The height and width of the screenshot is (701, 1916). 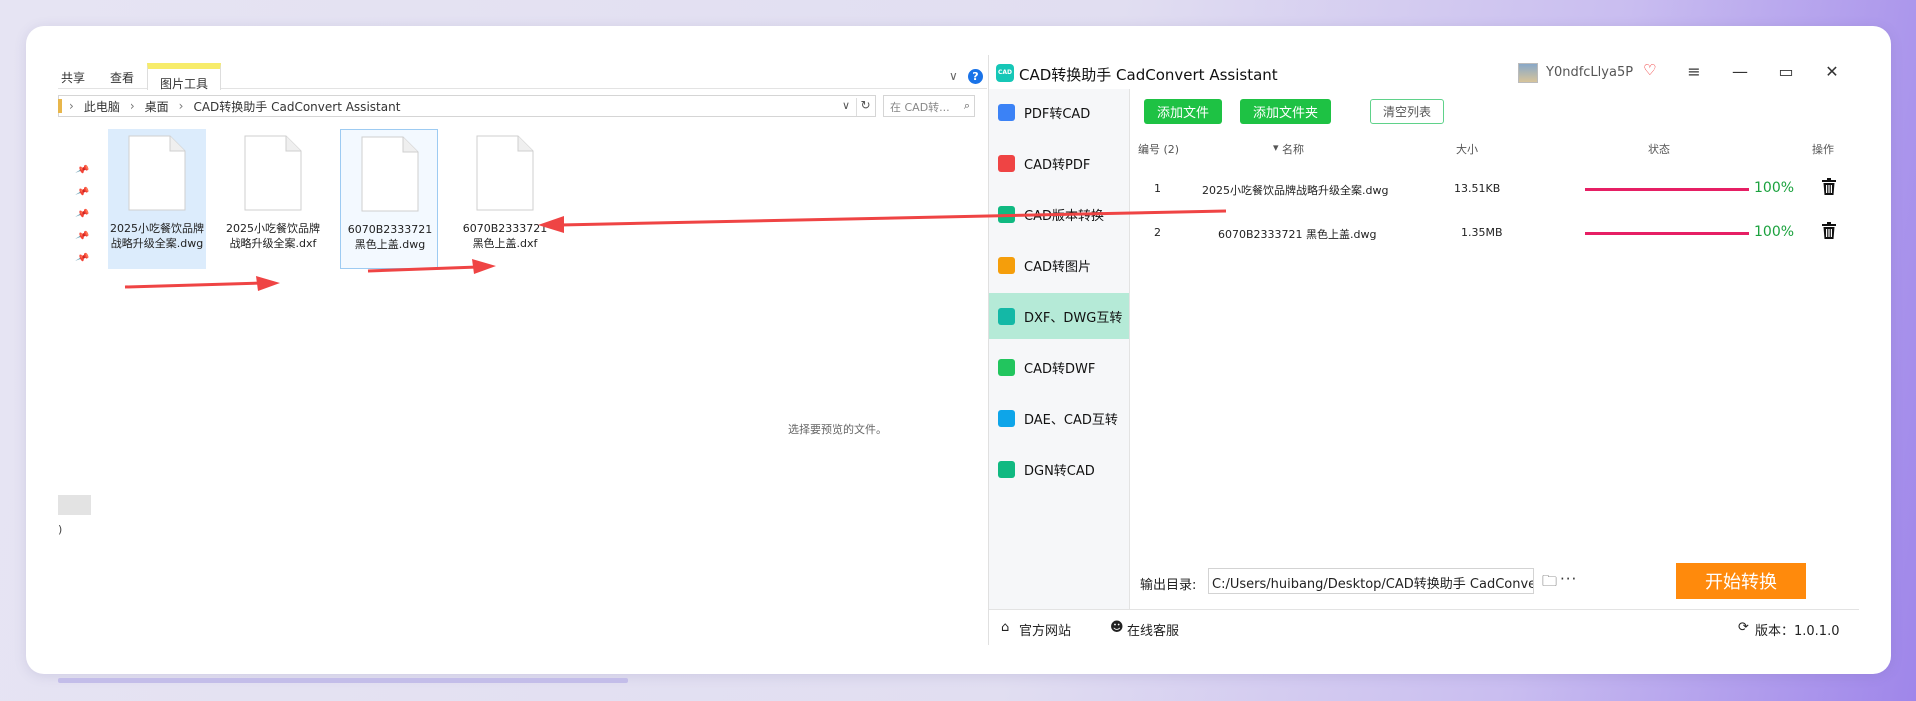 I want to click on file-tile: 2025小吃餐饮品牌战略升级全案.dwg, so click(x=157, y=199).